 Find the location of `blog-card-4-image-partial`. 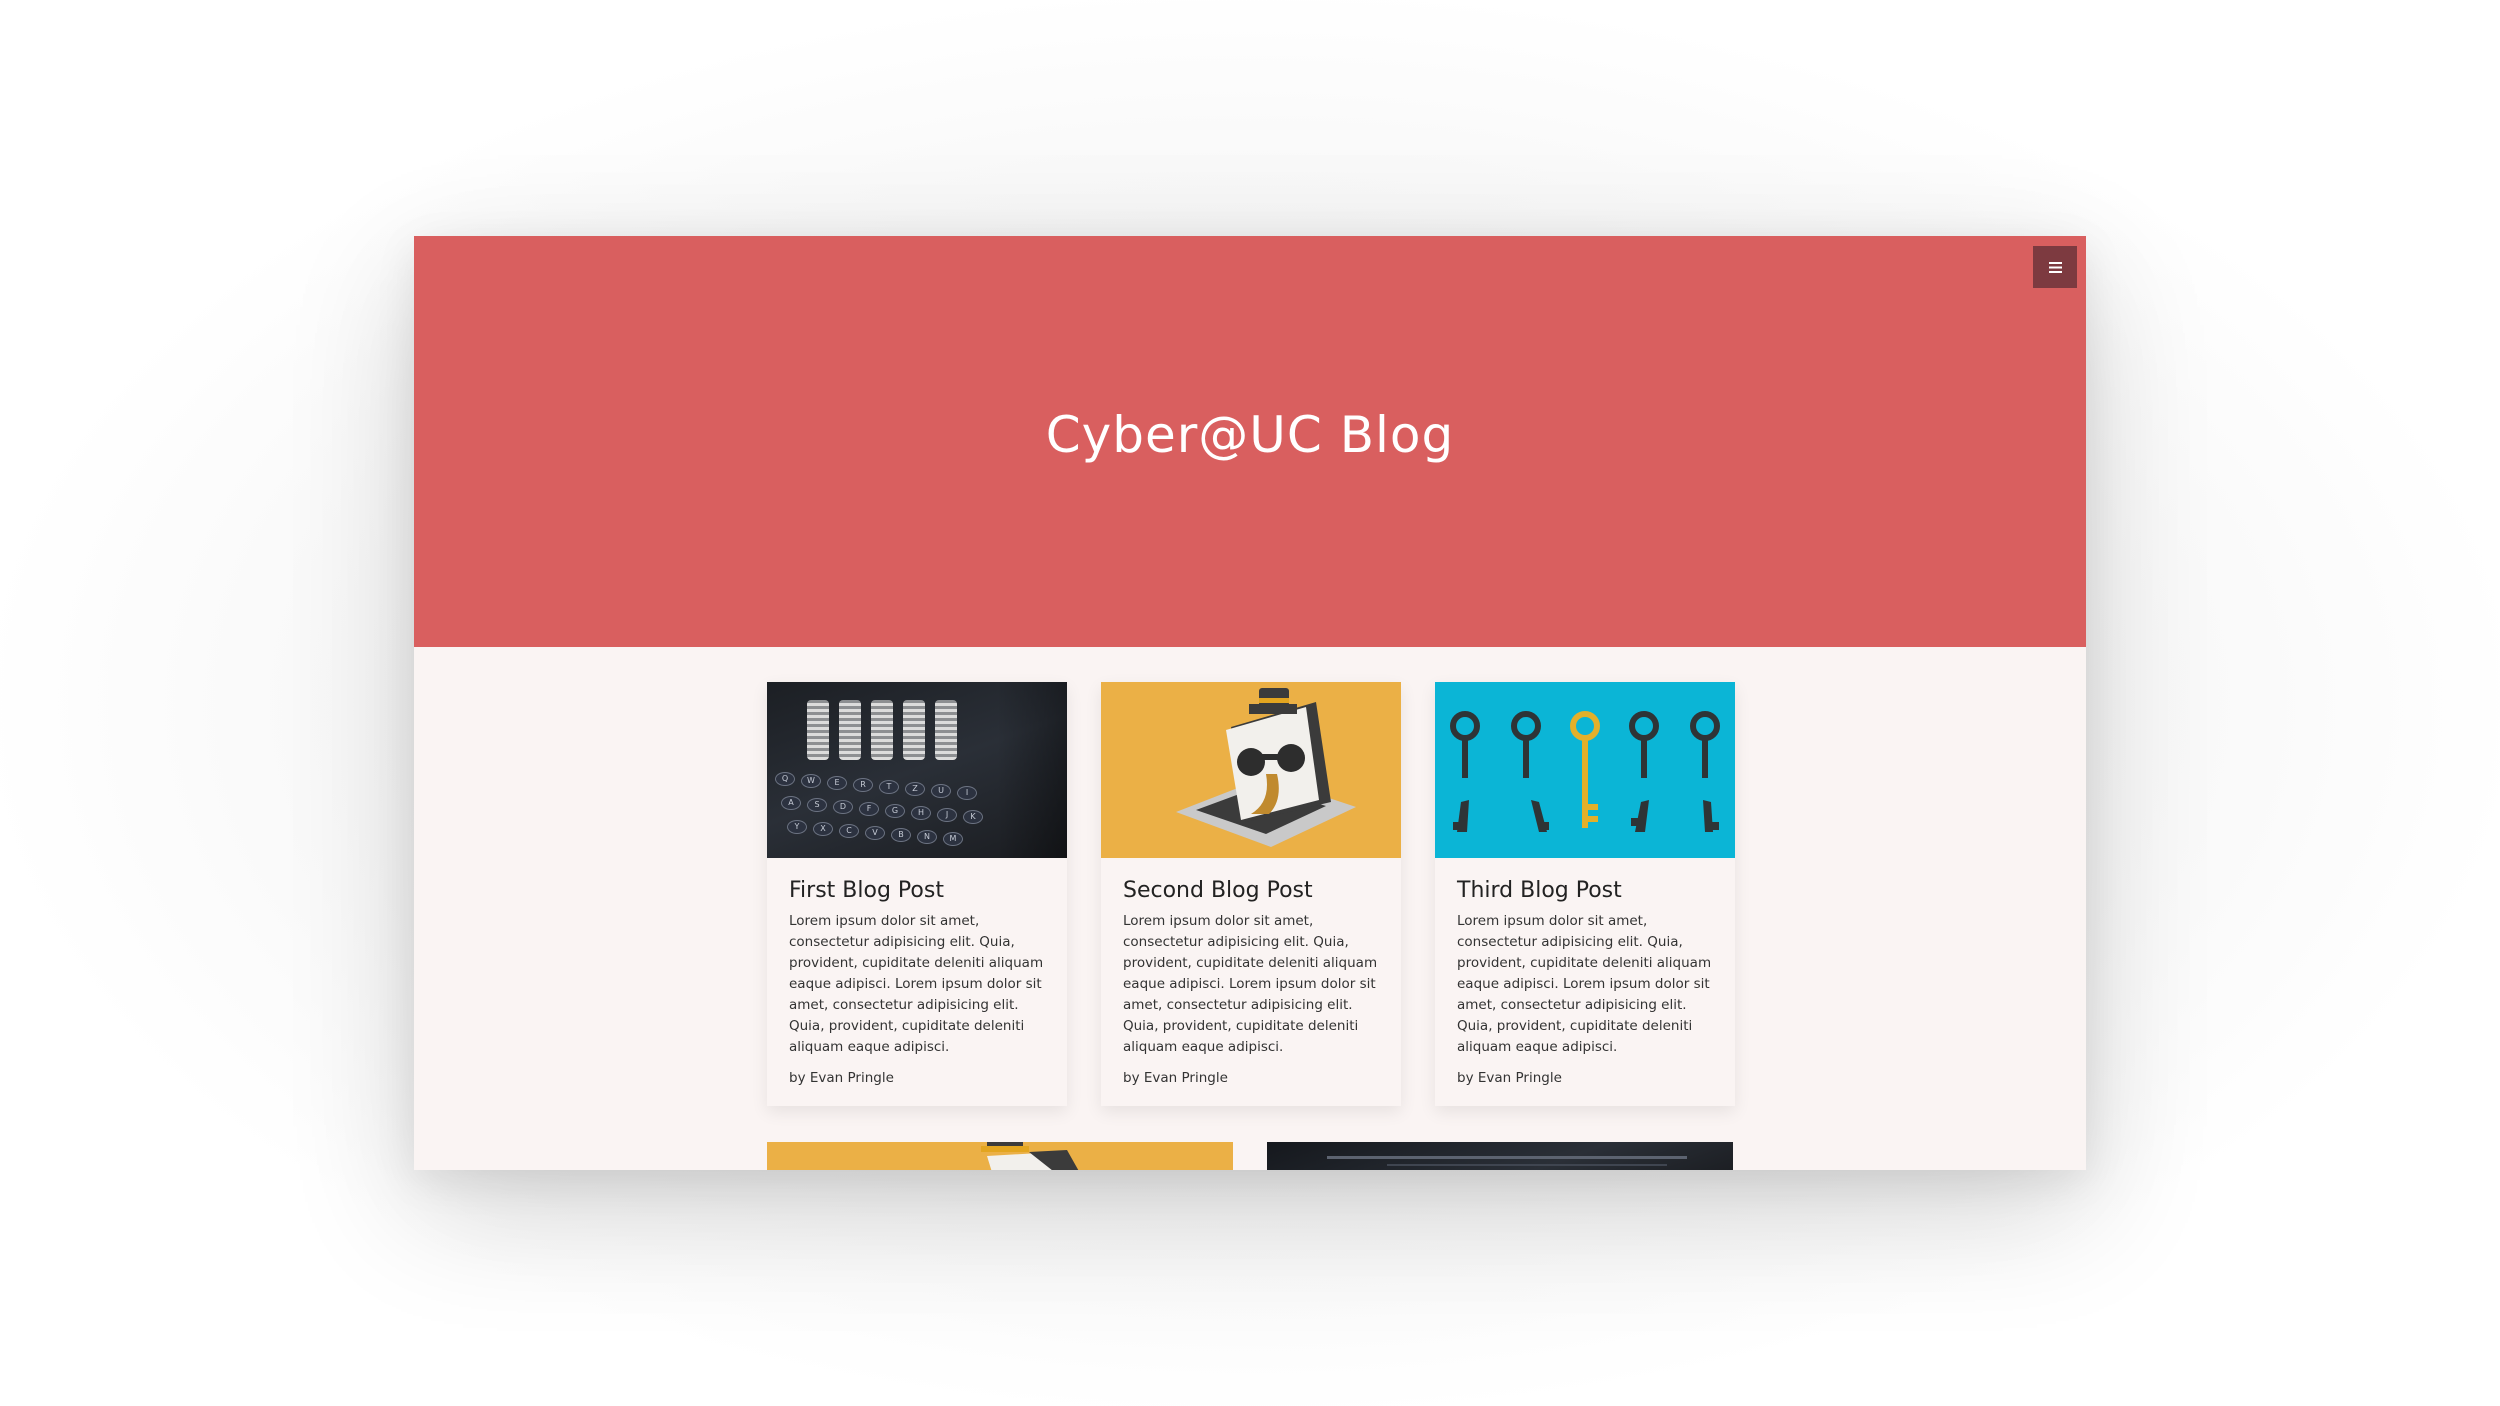

blog-card-4-image-partial is located at coordinates (1000, 1156).